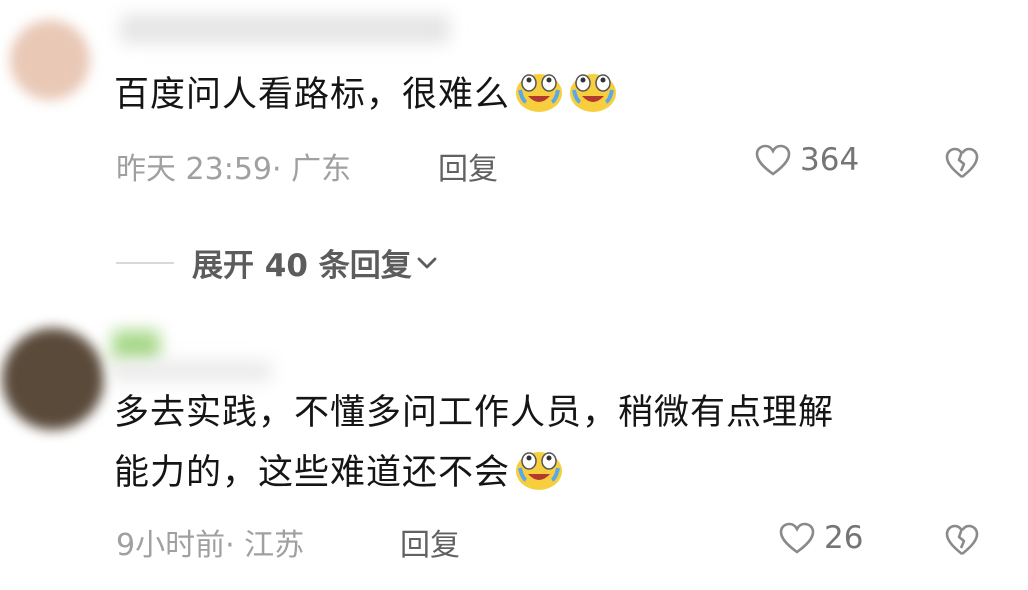 The height and width of the screenshot is (590, 1028). Describe the element at coordinates (427, 262) in the screenshot. I see `chevron-down-icon` at that location.